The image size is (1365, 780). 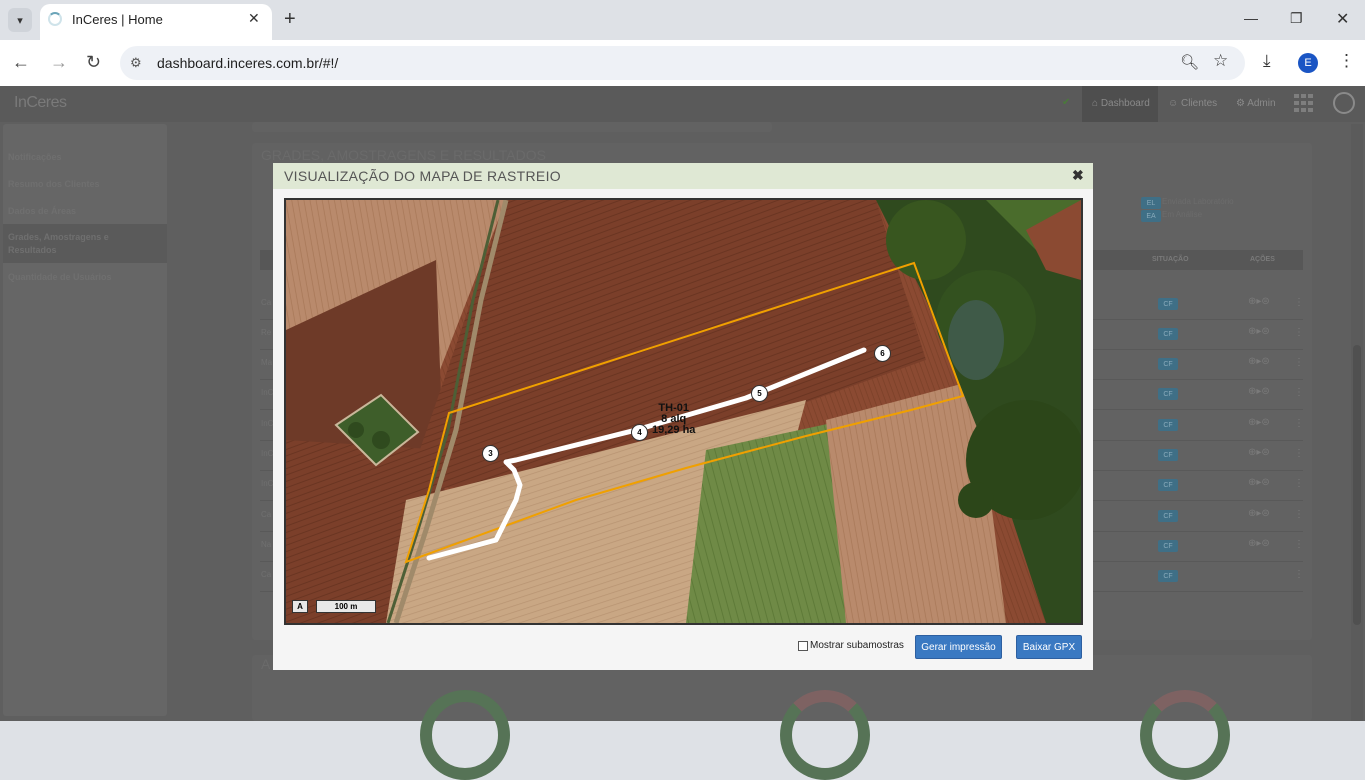 I want to click on show-subsamples-checkbox: Mostrar subamostras, so click(x=851, y=645).